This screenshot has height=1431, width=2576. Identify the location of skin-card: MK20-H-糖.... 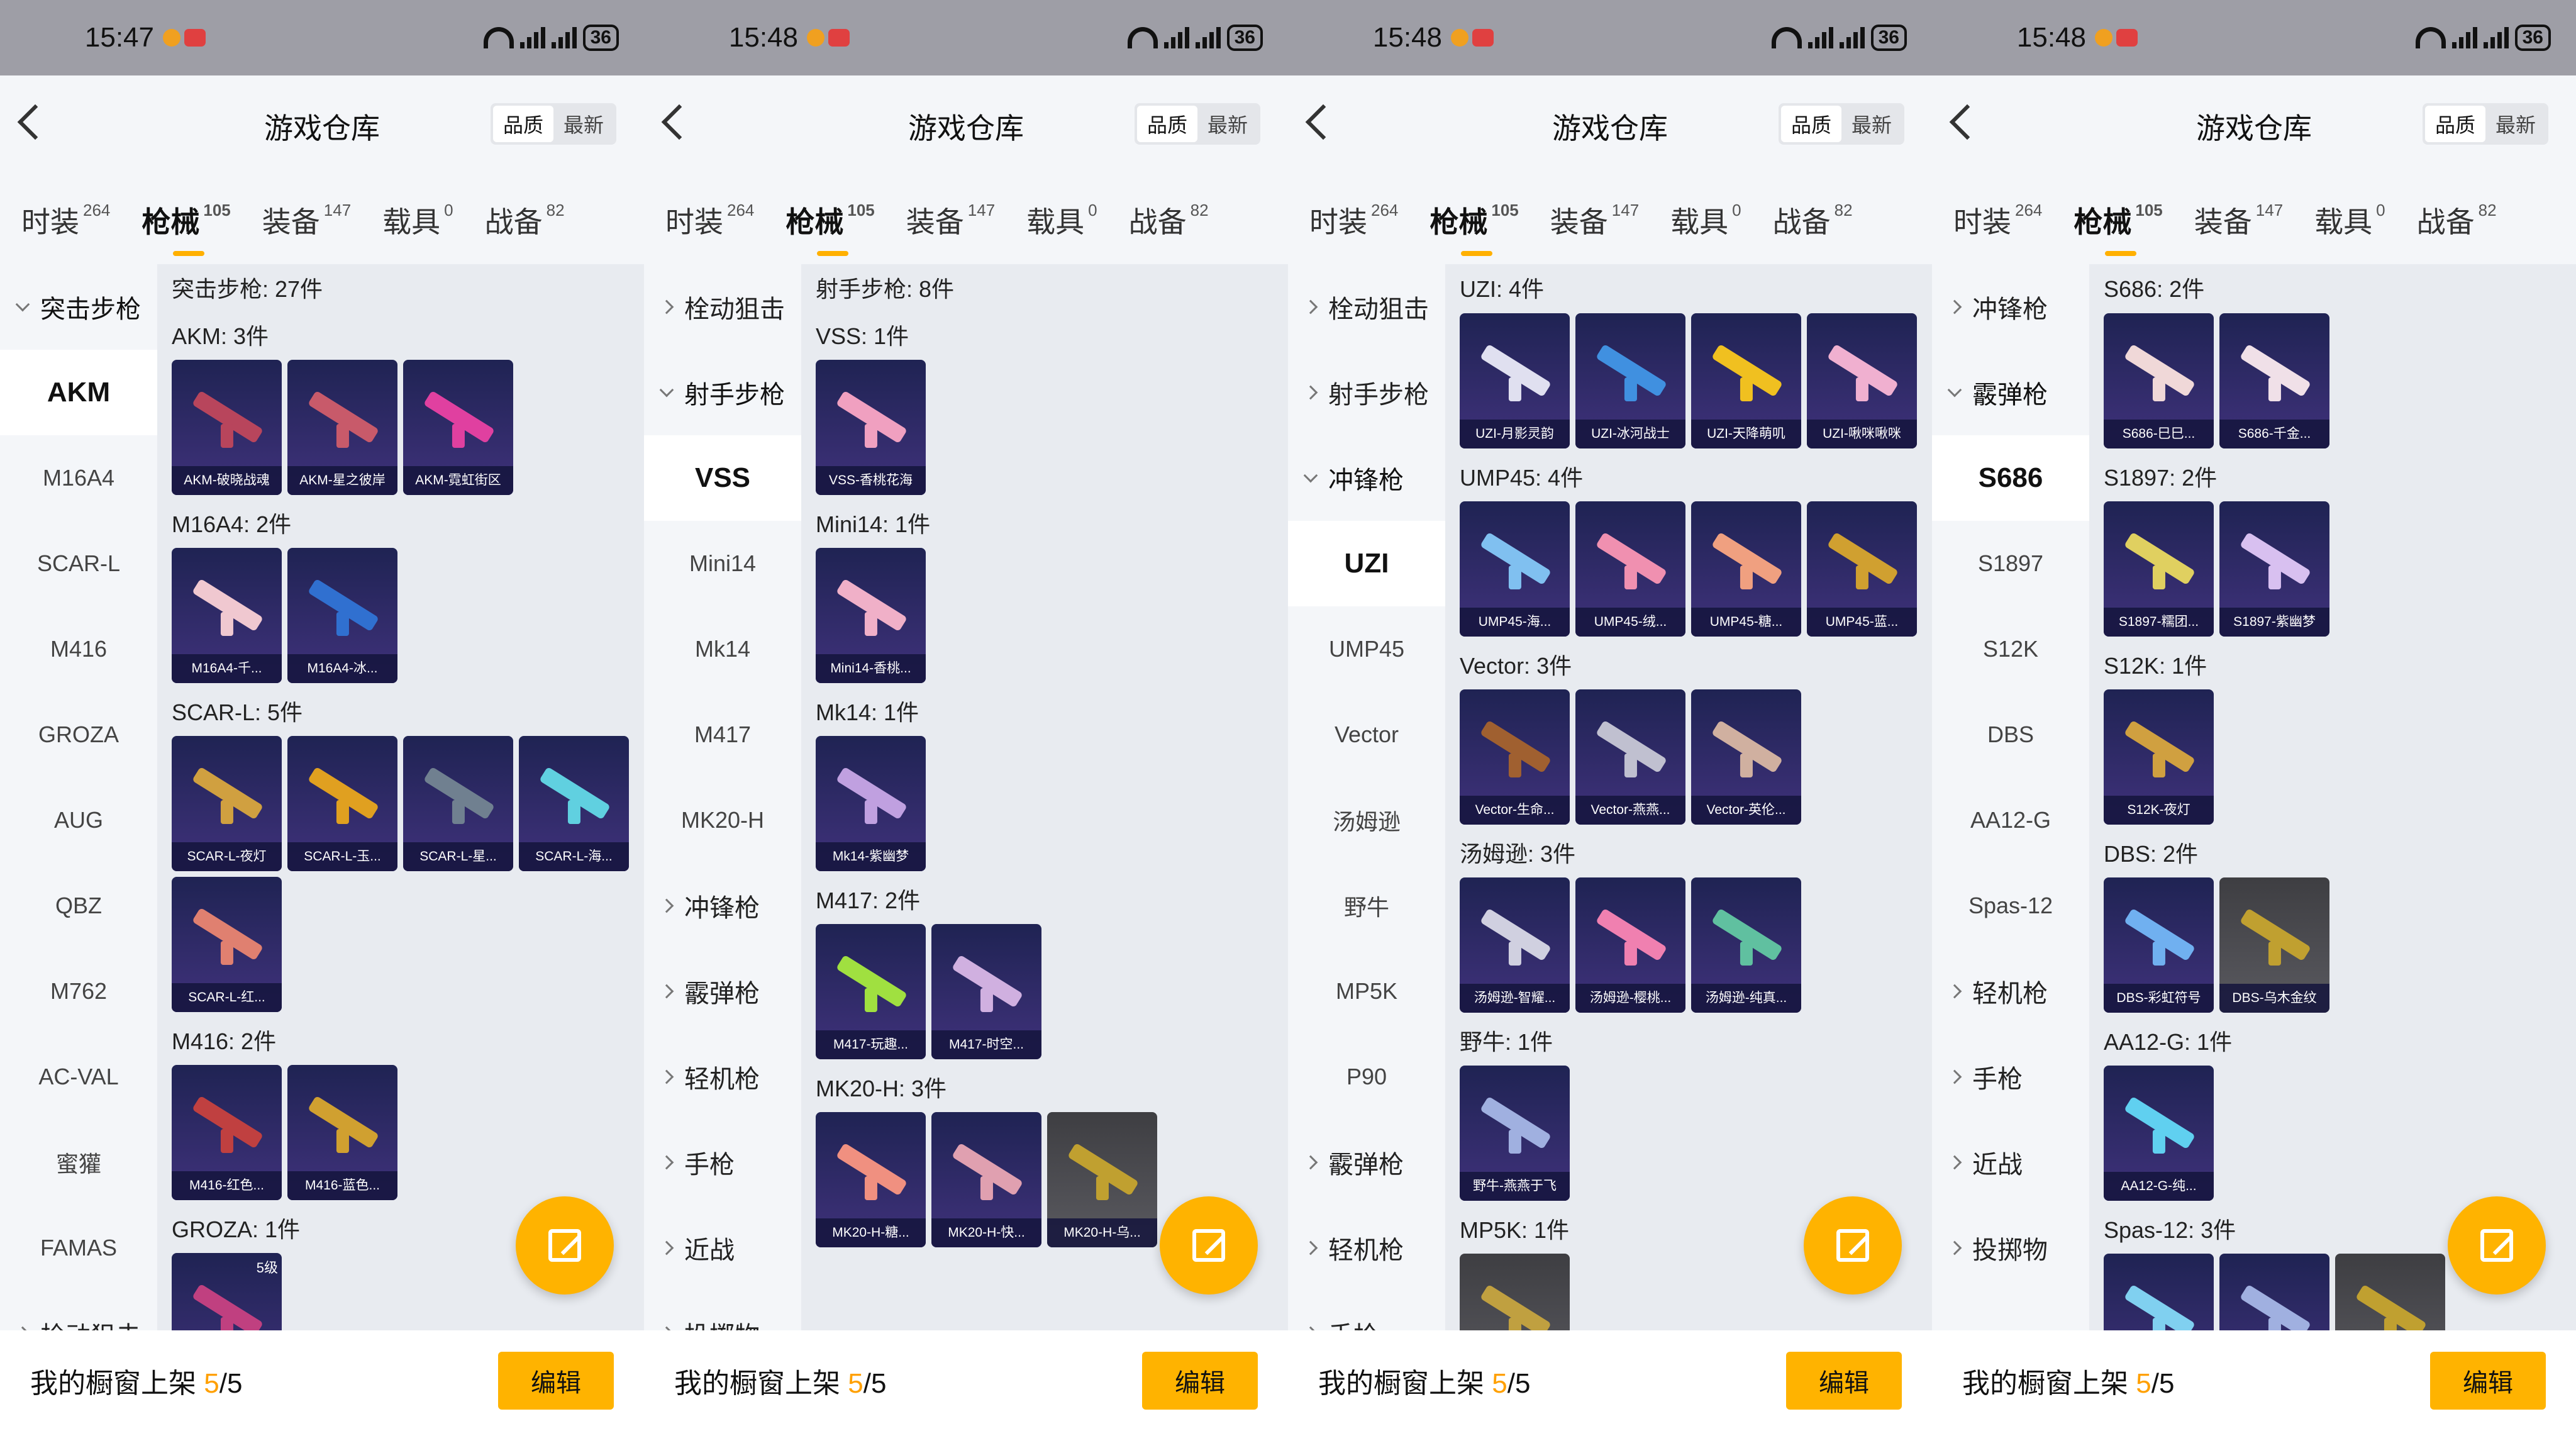
(871, 1179).